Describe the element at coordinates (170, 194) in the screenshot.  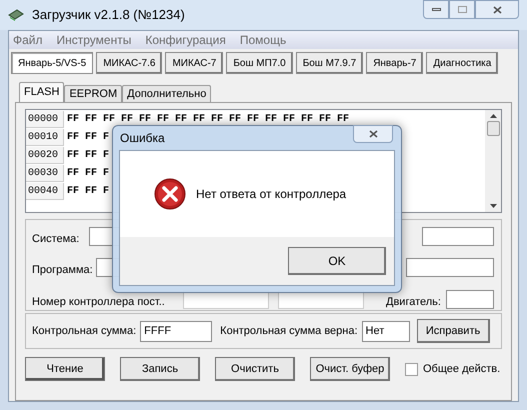
I see `error-icon` at that location.